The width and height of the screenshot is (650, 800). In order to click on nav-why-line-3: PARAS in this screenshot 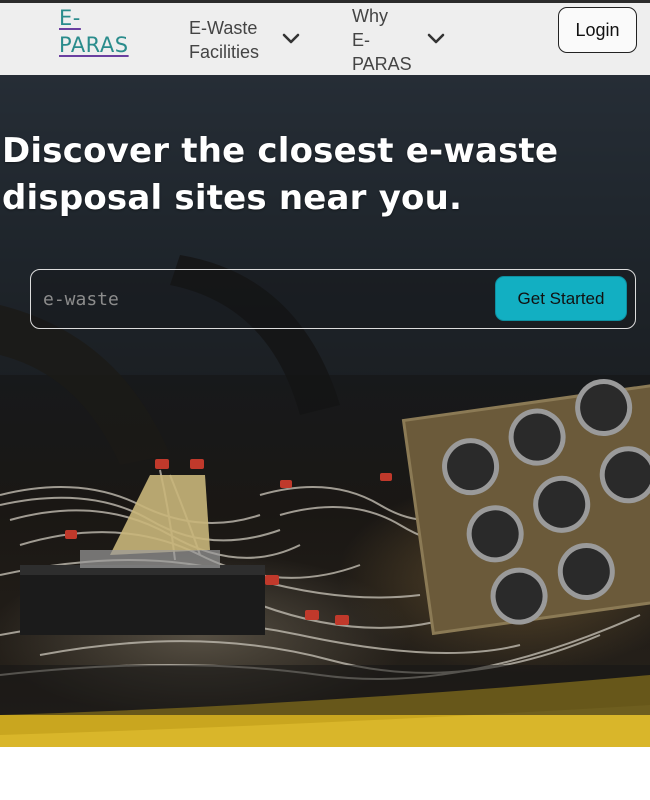, I will do `click(382, 64)`.